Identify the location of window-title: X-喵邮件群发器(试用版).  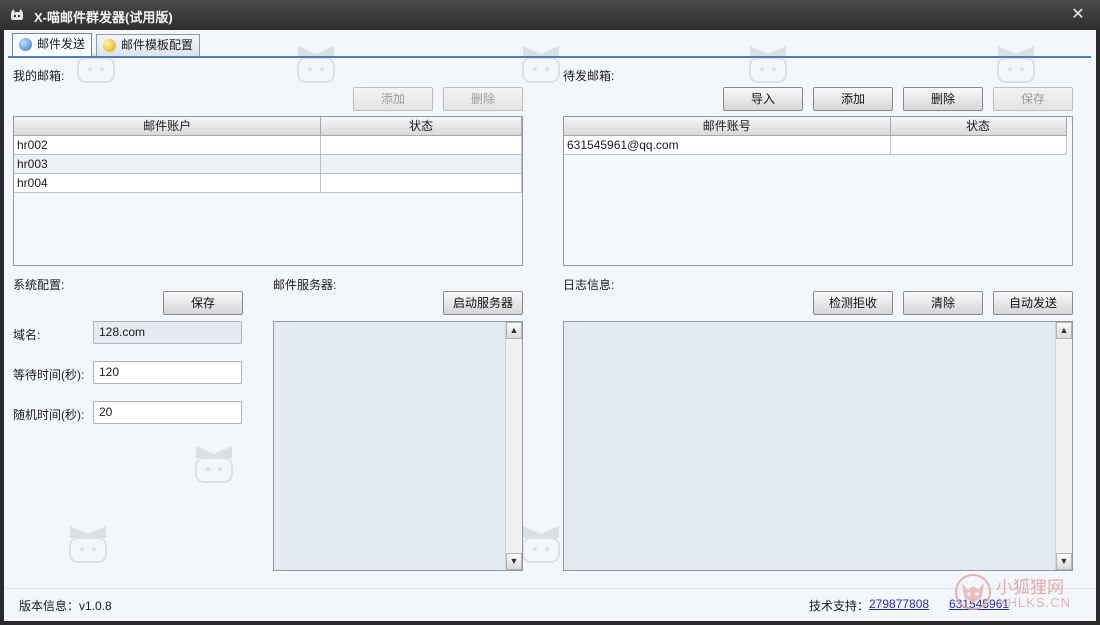
(103, 17).